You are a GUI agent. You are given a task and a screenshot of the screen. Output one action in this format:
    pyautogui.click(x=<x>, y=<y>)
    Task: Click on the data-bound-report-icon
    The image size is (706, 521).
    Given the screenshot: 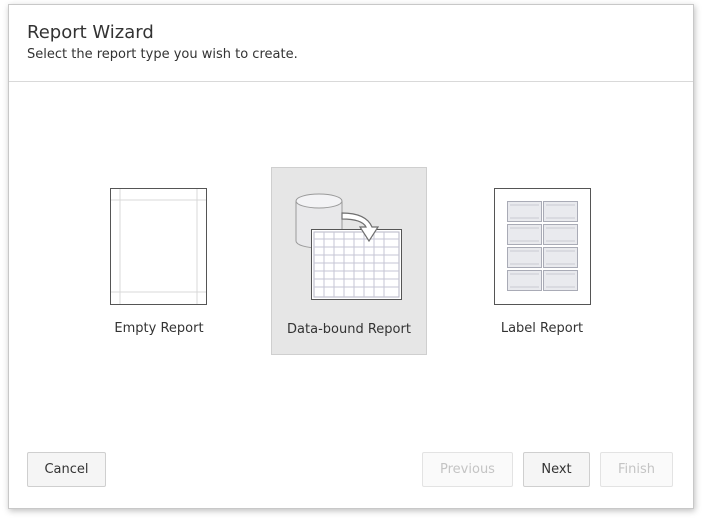 What is the action you would take?
    pyautogui.click(x=348, y=246)
    